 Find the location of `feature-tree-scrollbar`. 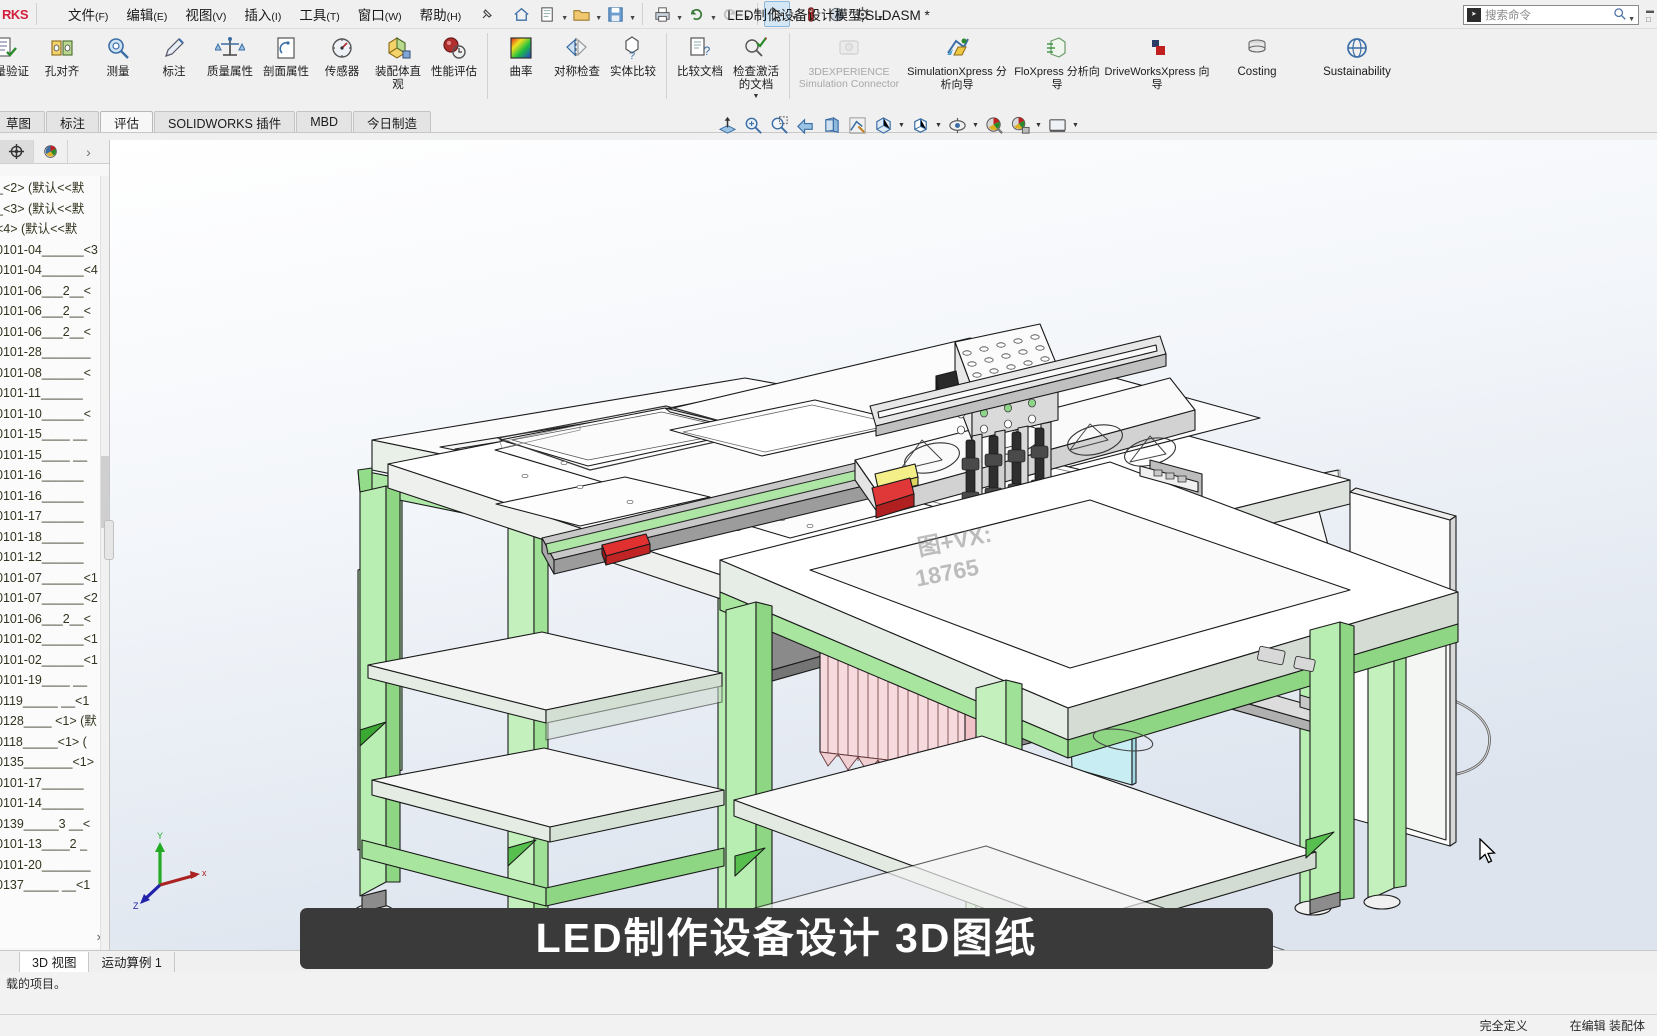

feature-tree-scrollbar is located at coordinates (104, 563).